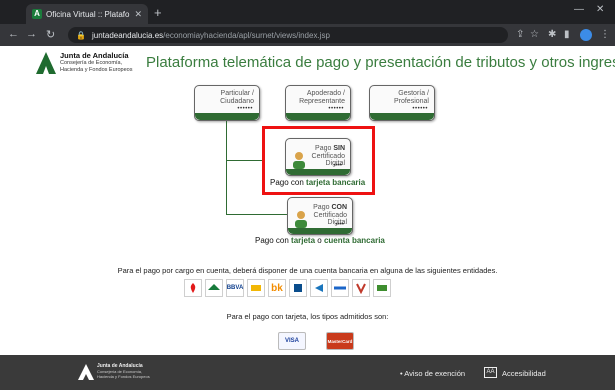 This screenshot has width=615, height=390. Describe the element at coordinates (301, 219) in the screenshot. I see `user-avatar-icon` at that location.